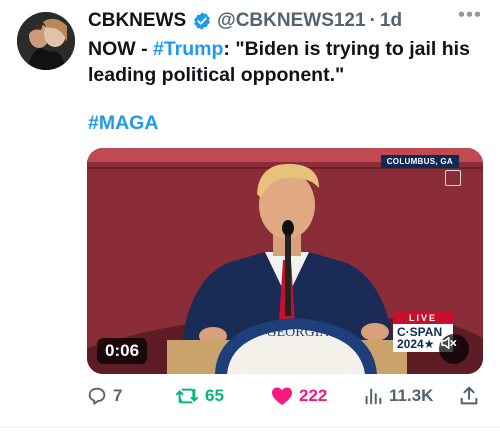 The image size is (500, 431). Describe the element at coordinates (291, 21) in the screenshot. I see `author-handle: @CBKNEWS121` at that location.